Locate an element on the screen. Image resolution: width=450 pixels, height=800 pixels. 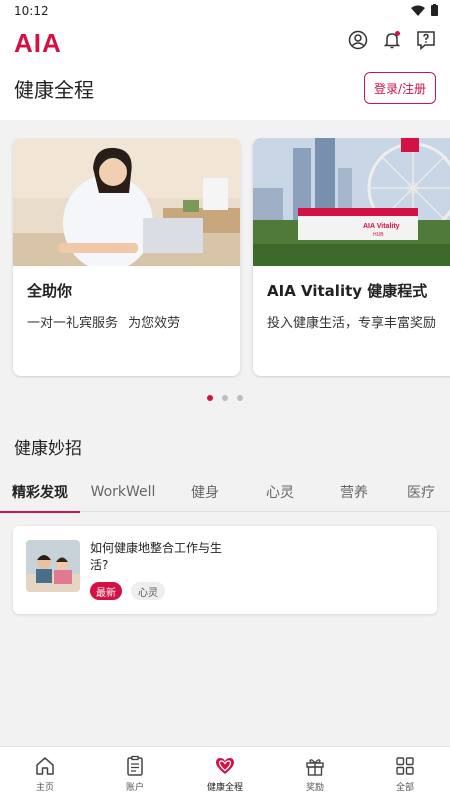
new-badge: 最新 is located at coordinates (106, 591).